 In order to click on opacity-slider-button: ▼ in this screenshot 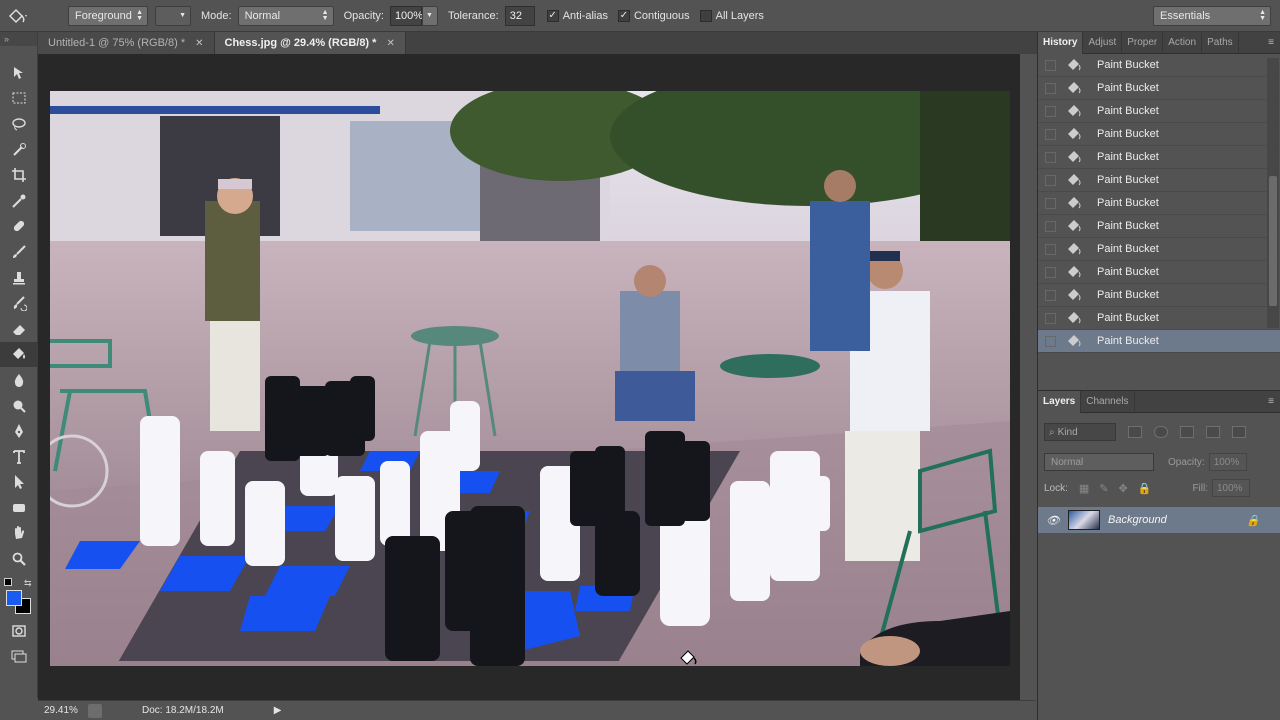, I will do `click(429, 15)`.